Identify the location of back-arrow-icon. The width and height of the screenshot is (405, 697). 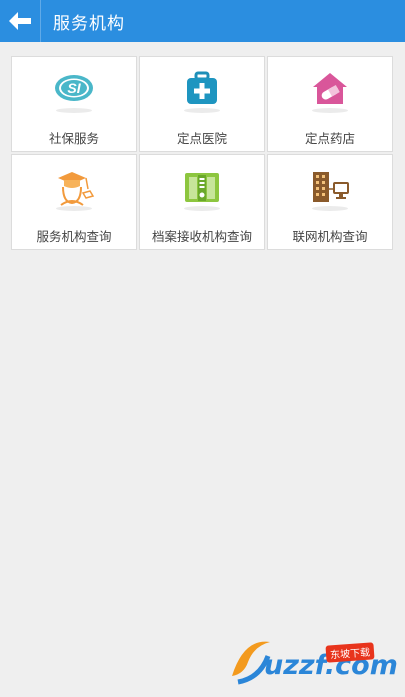
(20, 21).